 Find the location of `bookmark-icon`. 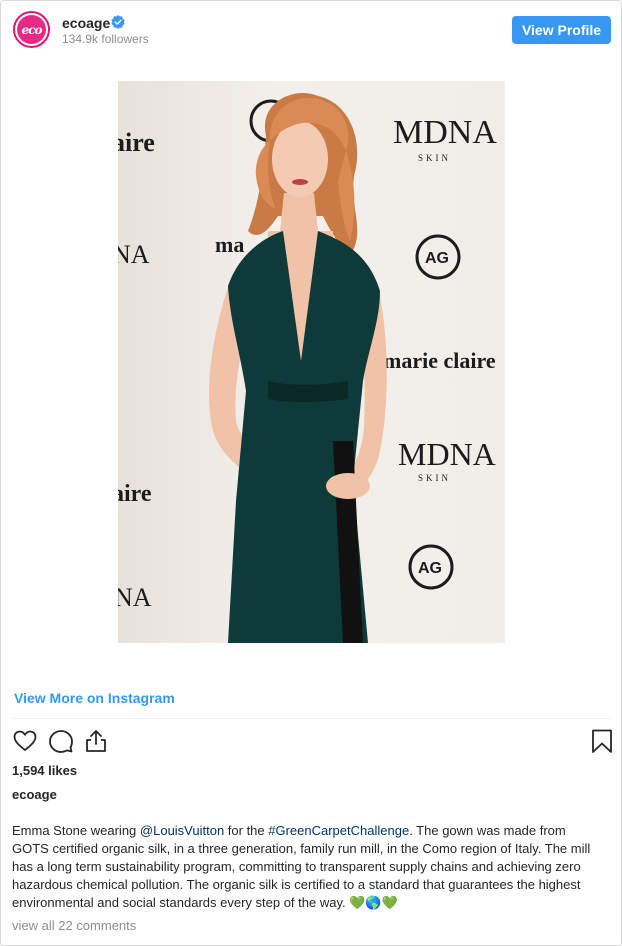

bookmark-icon is located at coordinates (602, 741).